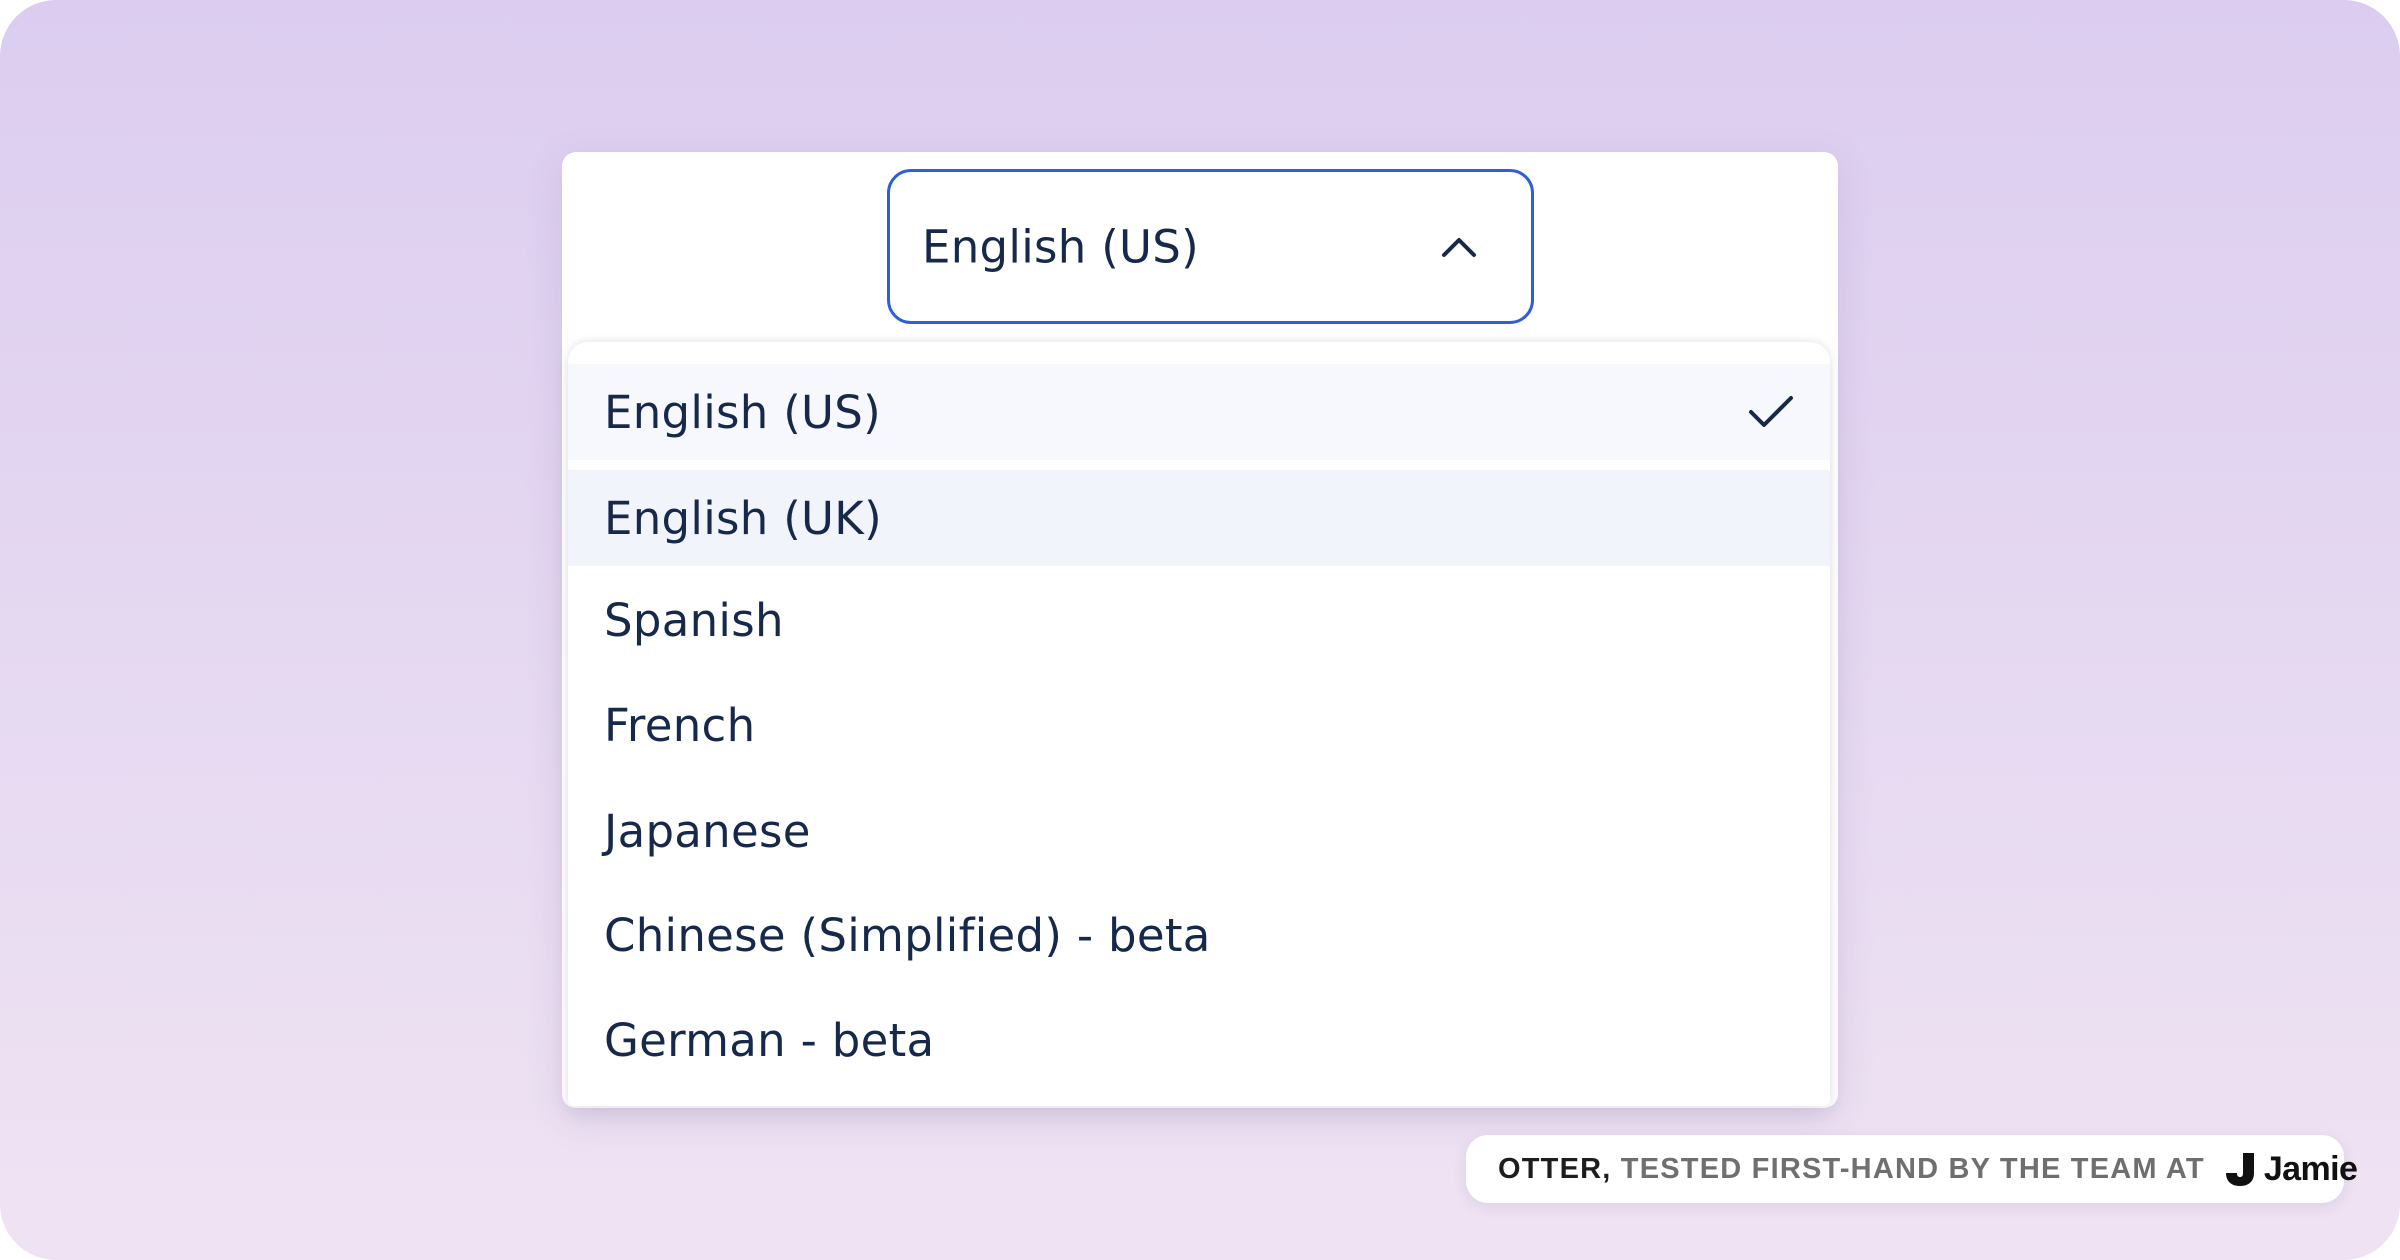 Image resolution: width=2400 pixels, height=1260 pixels. I want to click on option-spanish: Spanish, so click(1199, 620).